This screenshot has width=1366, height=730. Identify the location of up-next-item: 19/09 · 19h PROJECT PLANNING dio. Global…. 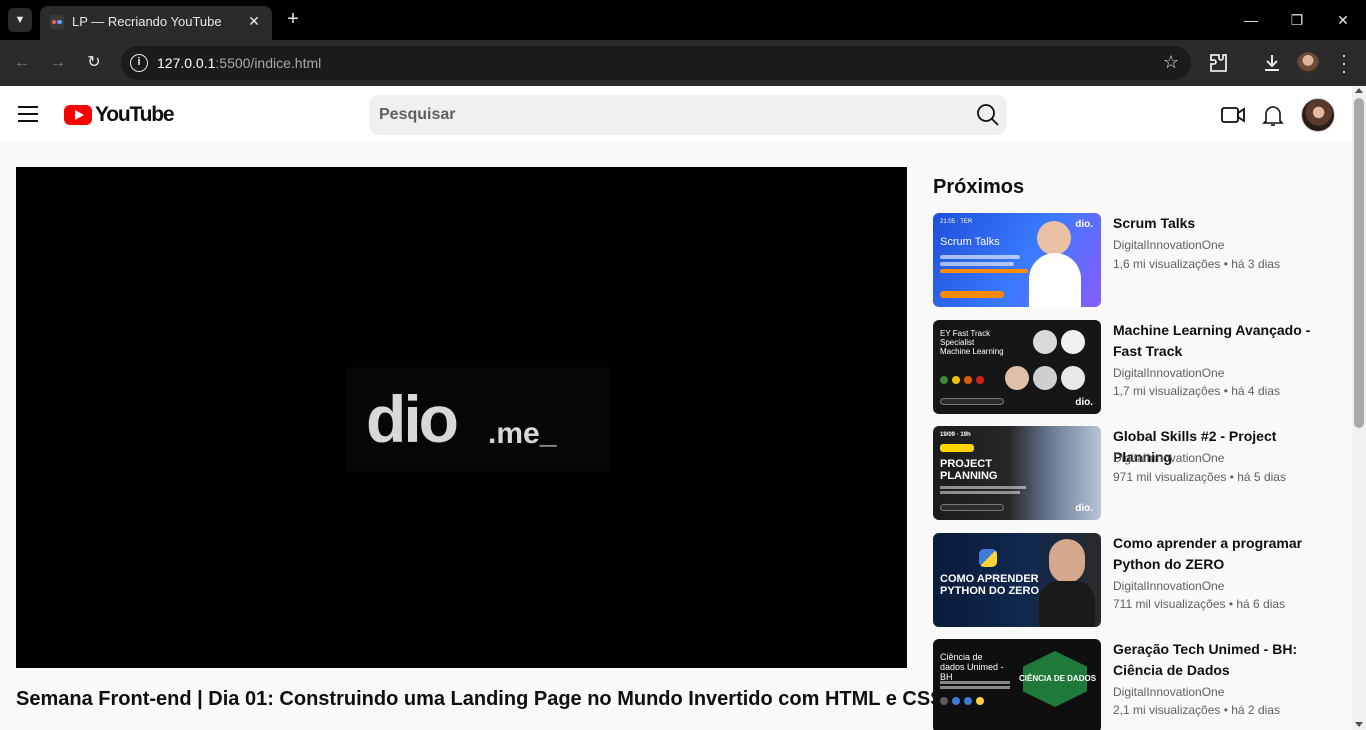
(1133, 474).